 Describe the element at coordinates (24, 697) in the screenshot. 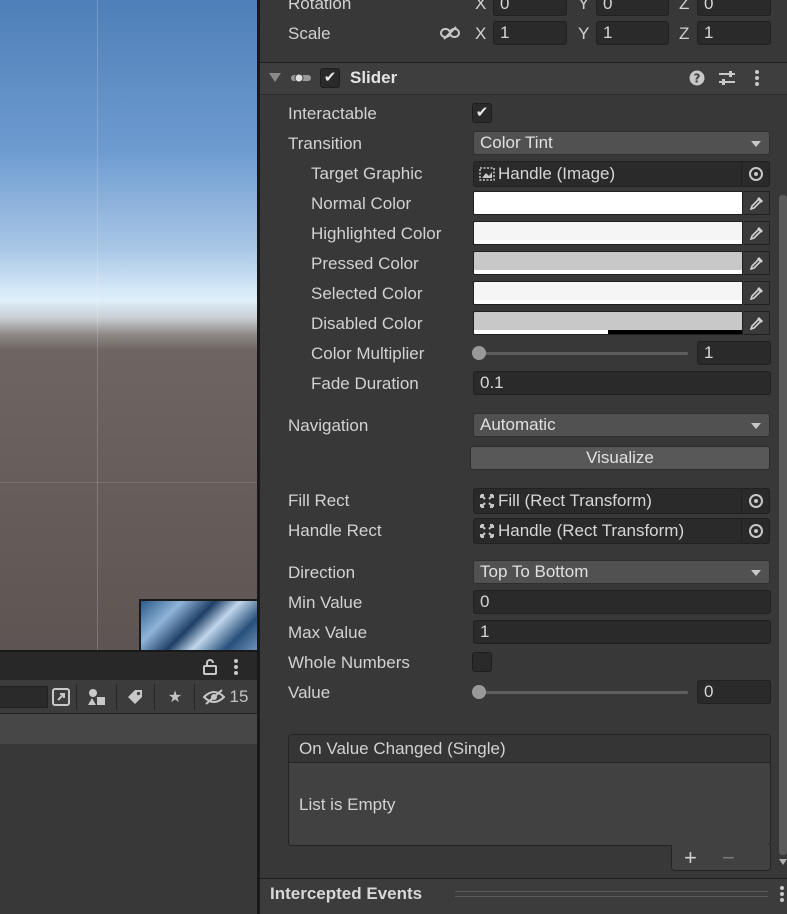

I see `hierarchy-search-input` at that location.